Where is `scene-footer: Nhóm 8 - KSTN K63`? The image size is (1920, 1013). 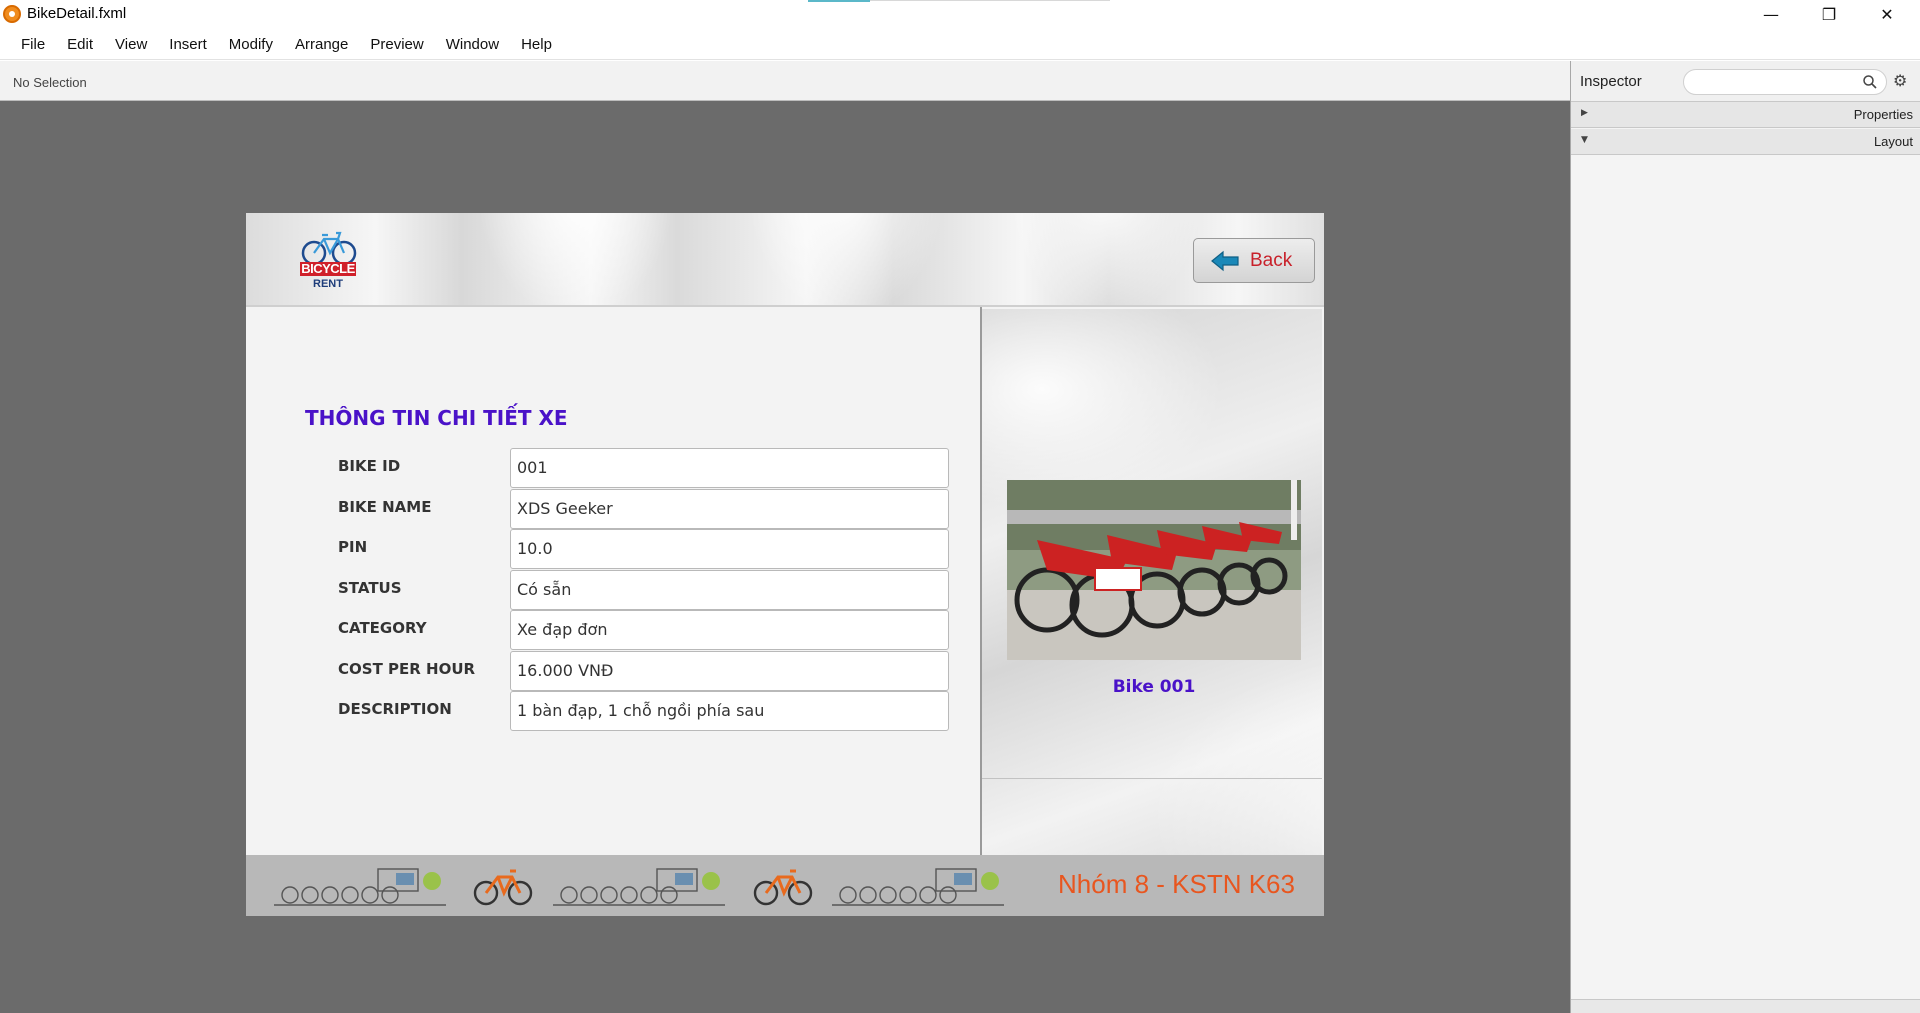 scene-footer: Nhóm 8 - KSTN K63 is located at coordinates (785, 885).